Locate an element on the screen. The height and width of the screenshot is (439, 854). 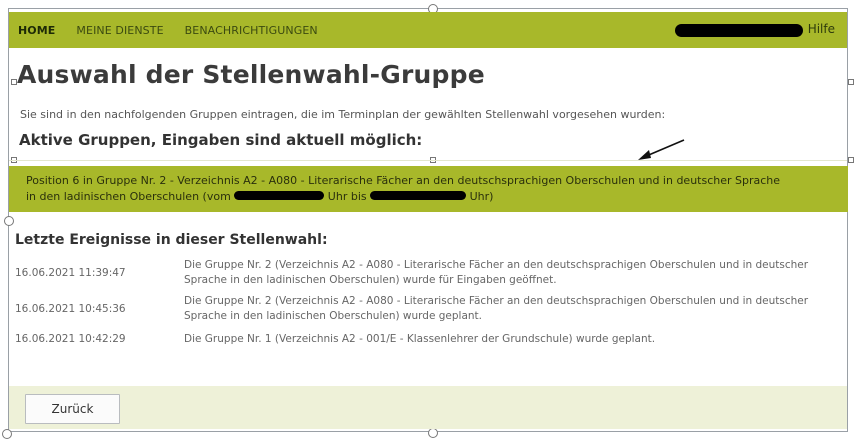
nav-home: HOME is located at coordinates (36, 30).